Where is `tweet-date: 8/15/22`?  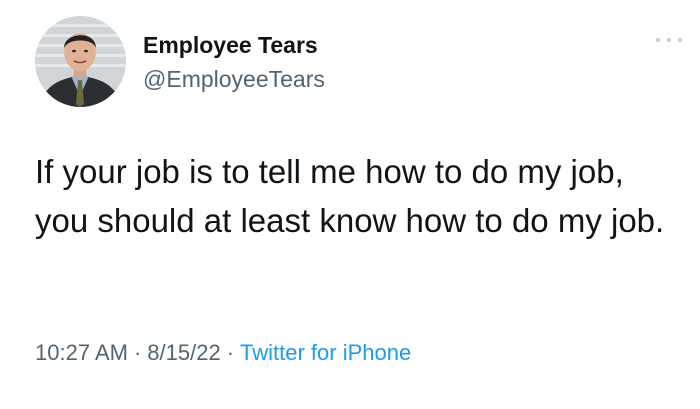 tweet-date: 8/15/22 is located at coordinates (183, 352).